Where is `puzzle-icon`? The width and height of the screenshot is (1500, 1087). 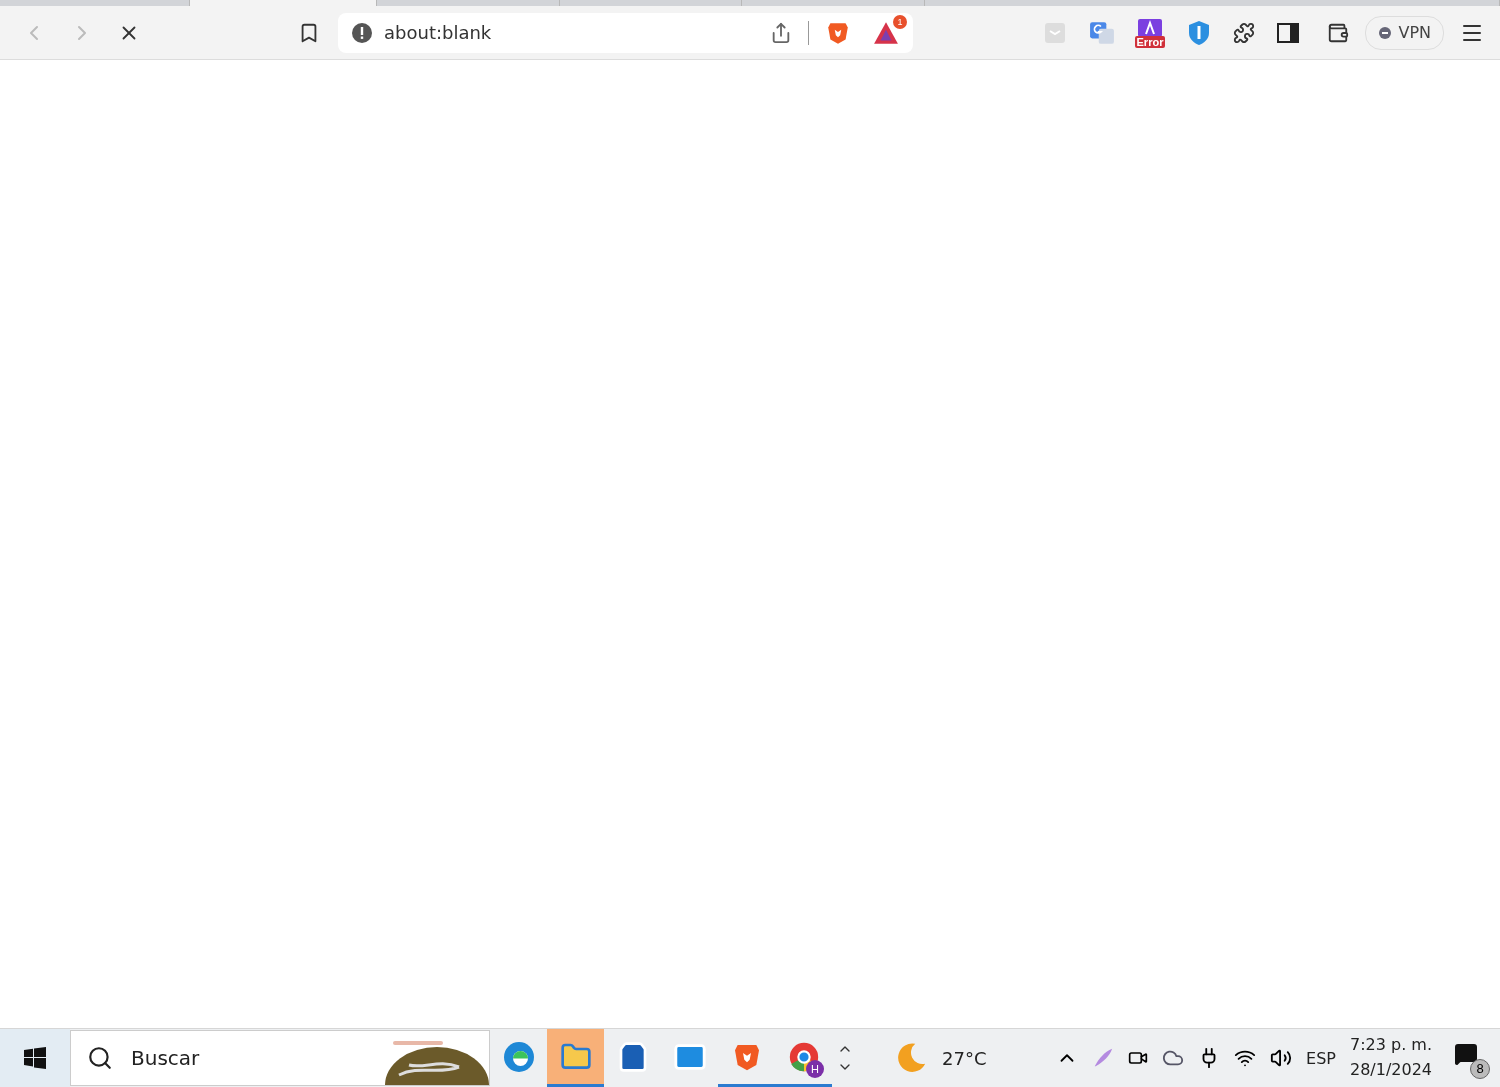 puzzle-icon is located at coordinates (1244, 32).